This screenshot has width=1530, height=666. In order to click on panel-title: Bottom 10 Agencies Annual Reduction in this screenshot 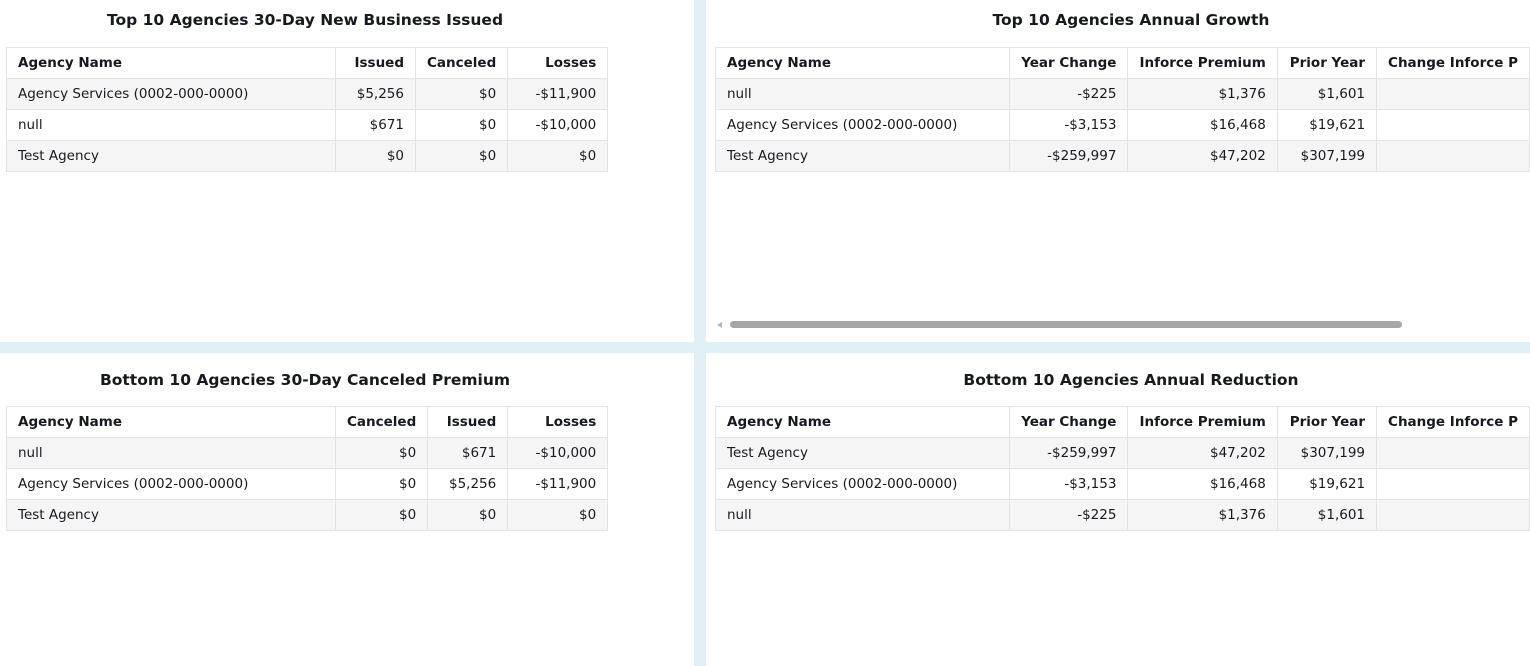, I will do `click(1131, 380)`.